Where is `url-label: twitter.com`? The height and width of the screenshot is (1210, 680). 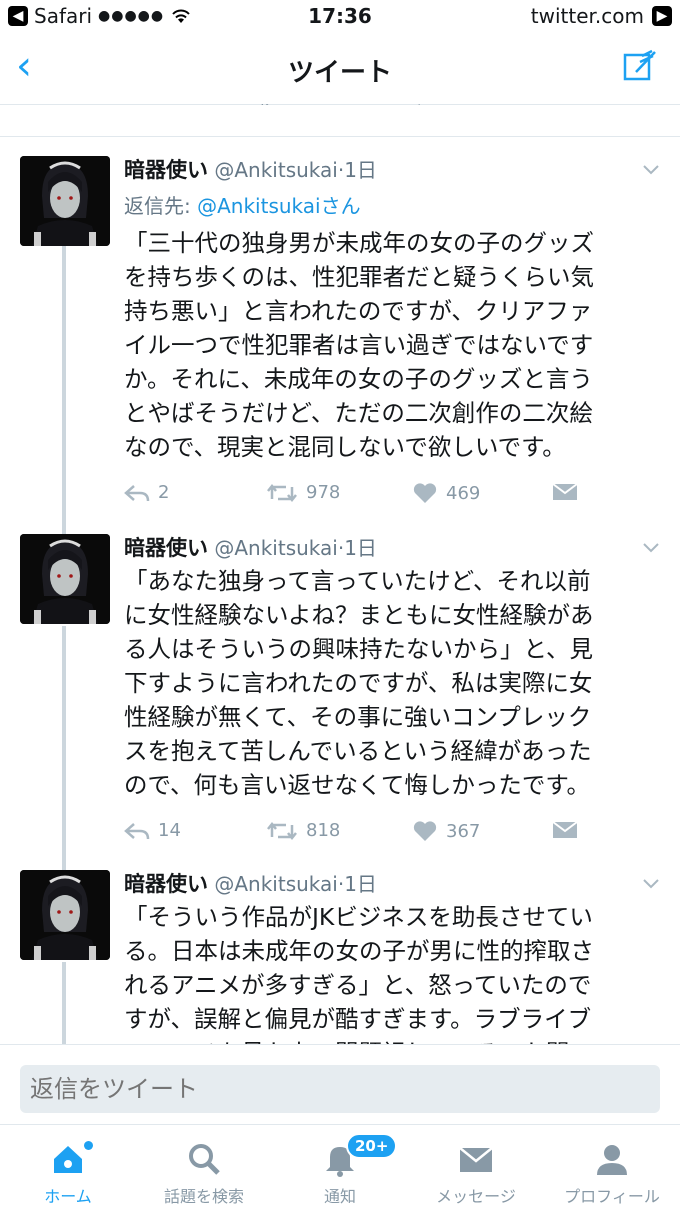 url-label: twitter.com is located at coordinates (587, 16).